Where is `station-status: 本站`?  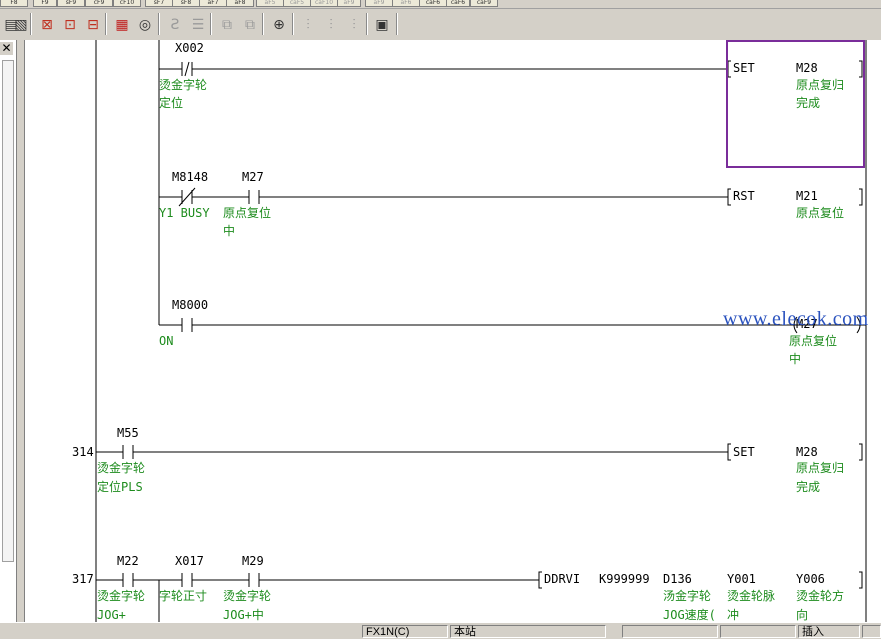 station-status: 本站 is located at coordinates (528, 631).